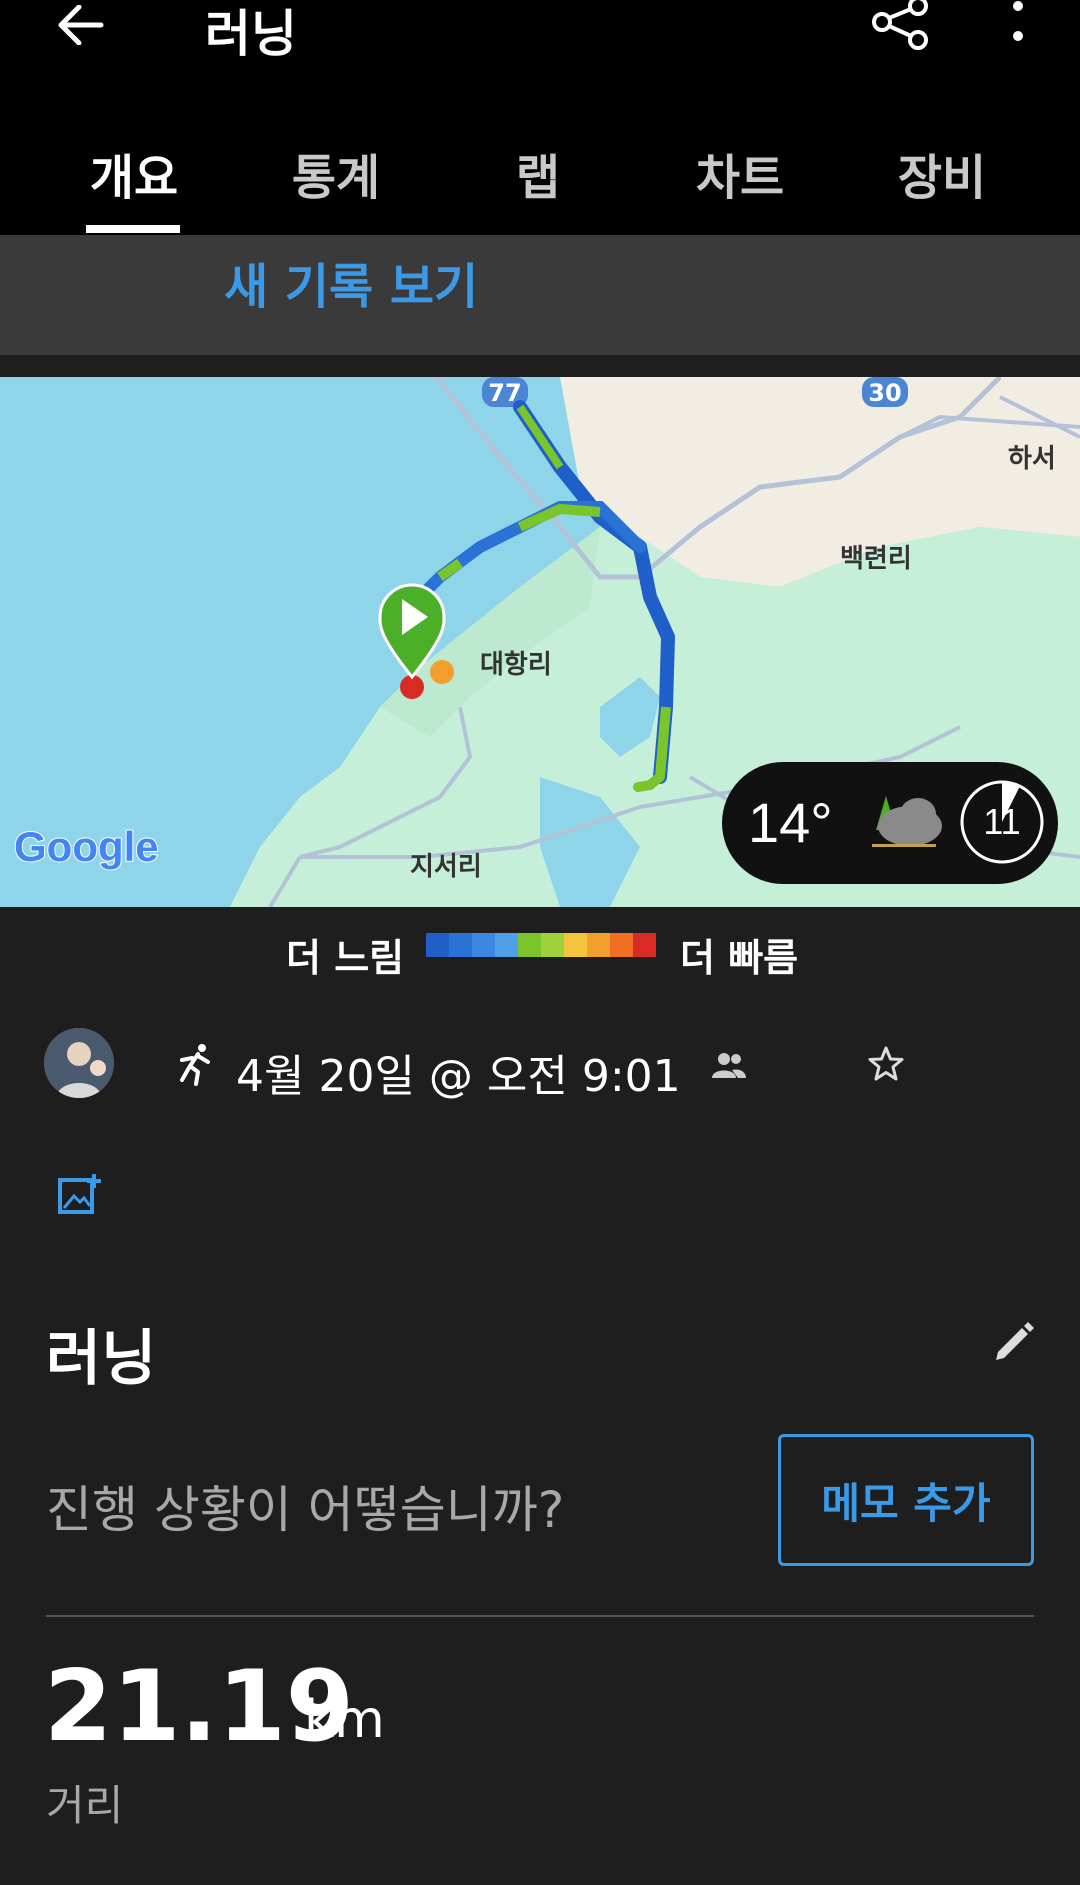  Describe the element at coordinates (942, 173) in the screenshot. I see `tab-gear: 장비` at that location.